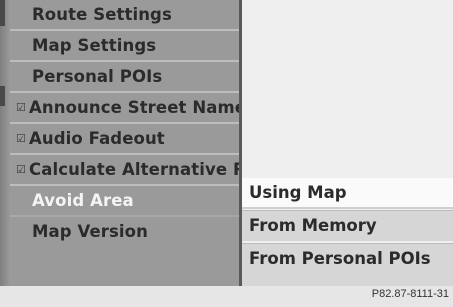 This screenshot has height=307, width=453. Describe the element at coordinates (134, 107) in the screenshot. I see `menu-item-label: Announce Street Names` at that location.